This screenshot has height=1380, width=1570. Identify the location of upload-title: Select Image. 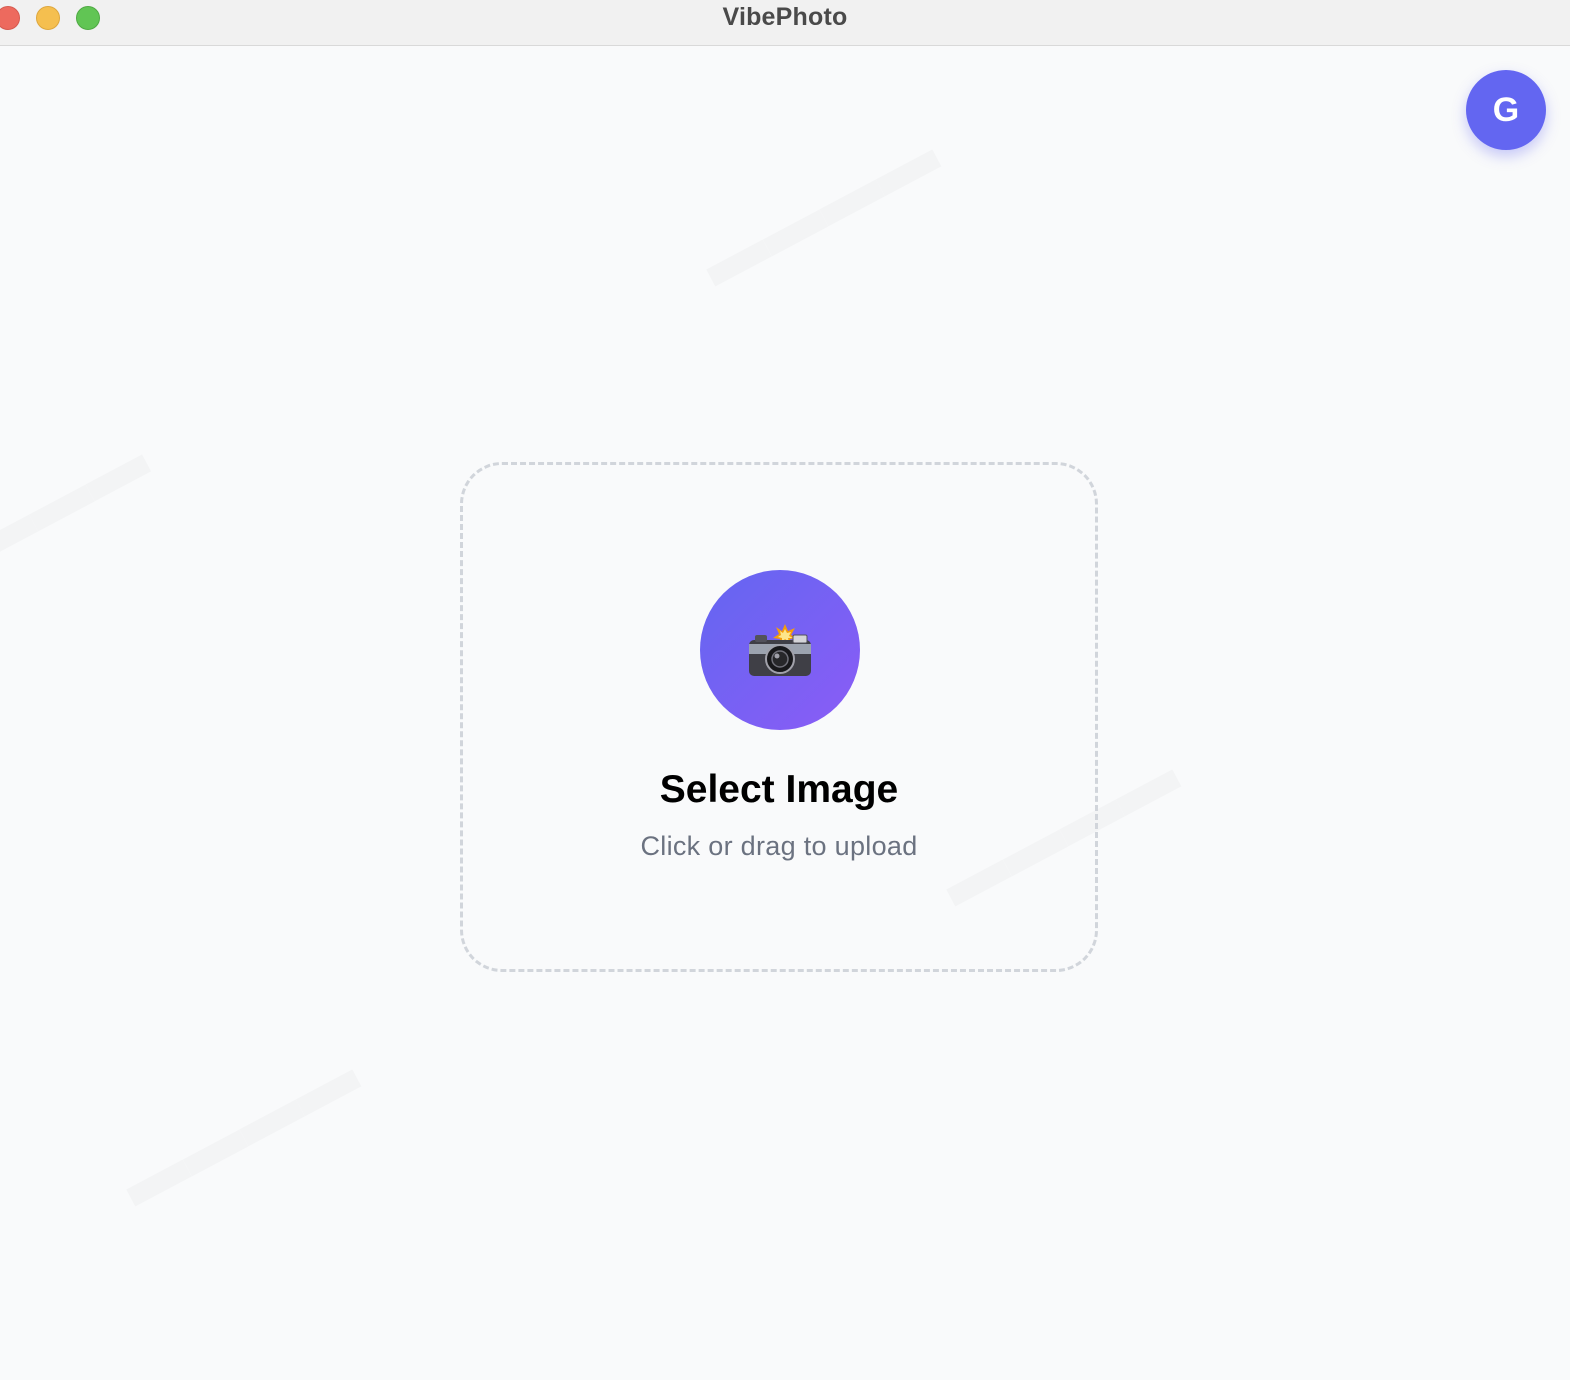
(779, 789).